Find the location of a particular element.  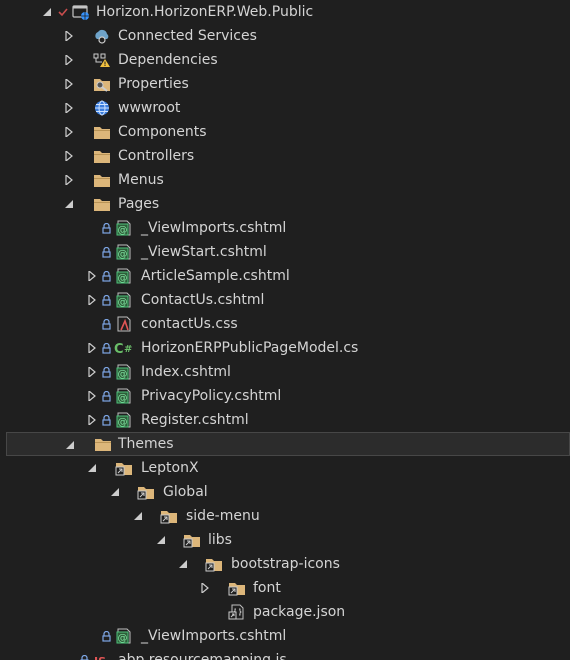

tree-item-label: side-menu is located at coordinates (223, 516).